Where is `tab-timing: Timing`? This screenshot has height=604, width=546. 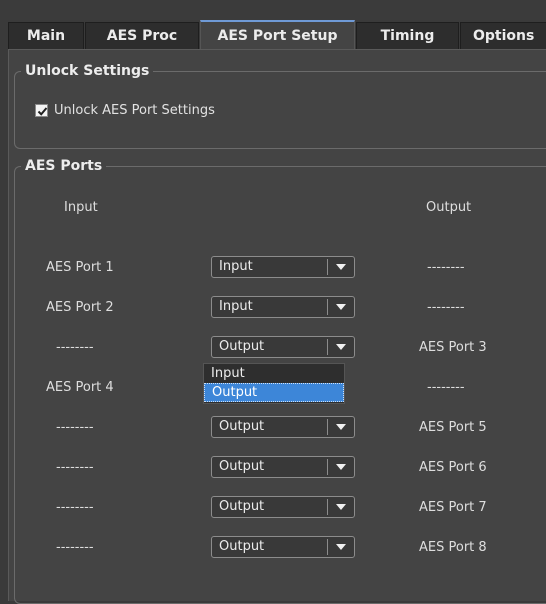 tab-timing: Timing is located at coordinates (407, 35).